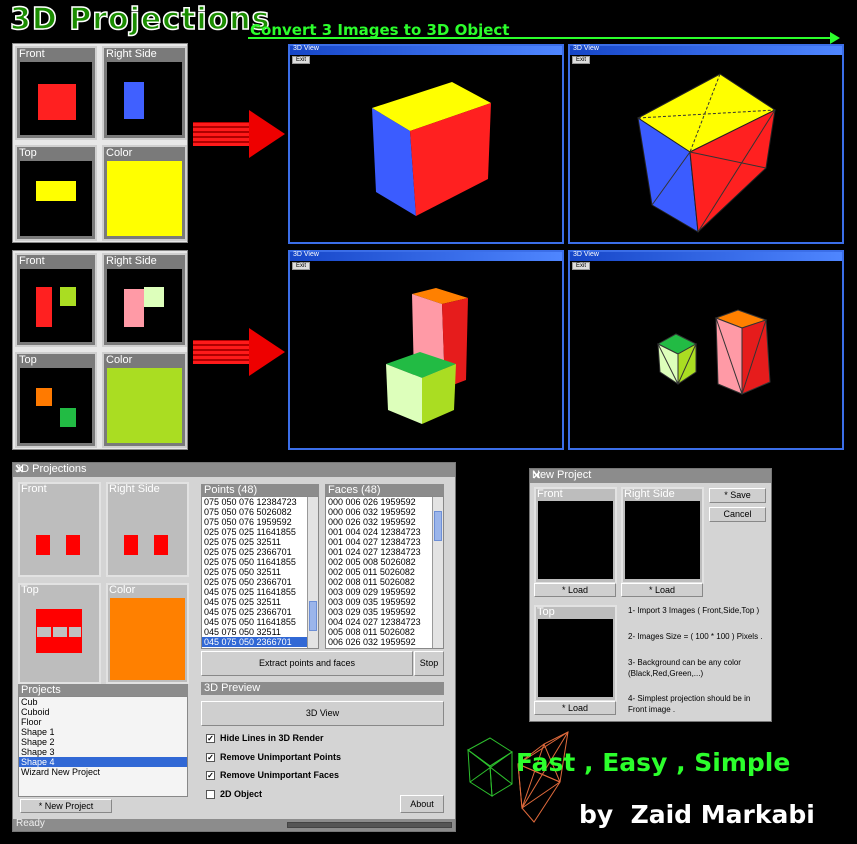 Image resolution: width=857 pixels, height=844 pixels. Describe the element at coordinates (44, 397) in the screenshot. I see `top-orange-square` at that location.